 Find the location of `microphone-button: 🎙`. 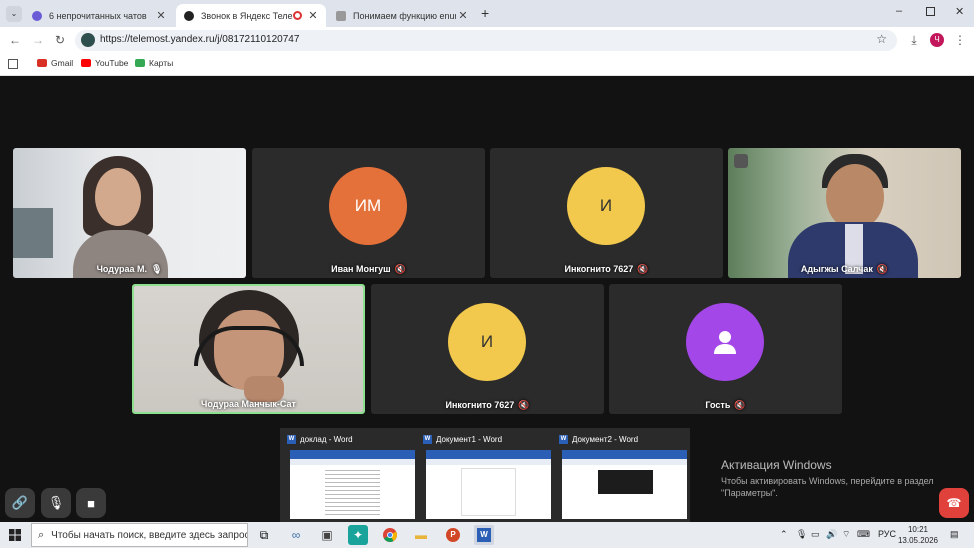

microphone-button: 🎙 is located at coordinates (56, 503).